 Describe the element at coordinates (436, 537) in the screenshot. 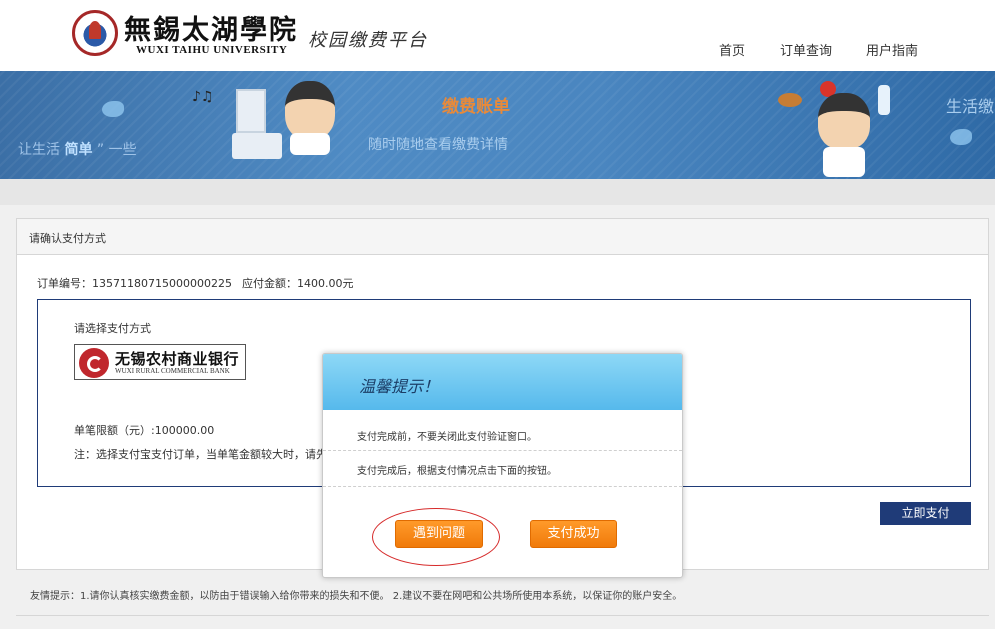

I see `highlight-ring` at that location.